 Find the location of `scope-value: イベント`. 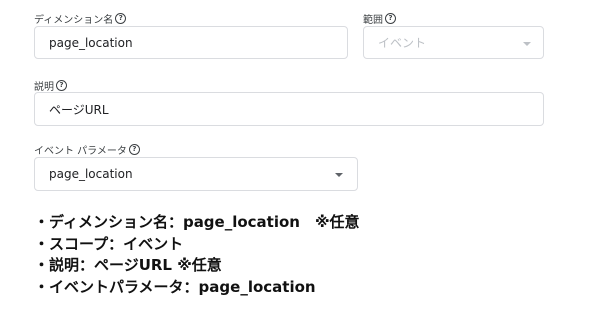

scope-value: イベント is located at coordinates (402, 43).